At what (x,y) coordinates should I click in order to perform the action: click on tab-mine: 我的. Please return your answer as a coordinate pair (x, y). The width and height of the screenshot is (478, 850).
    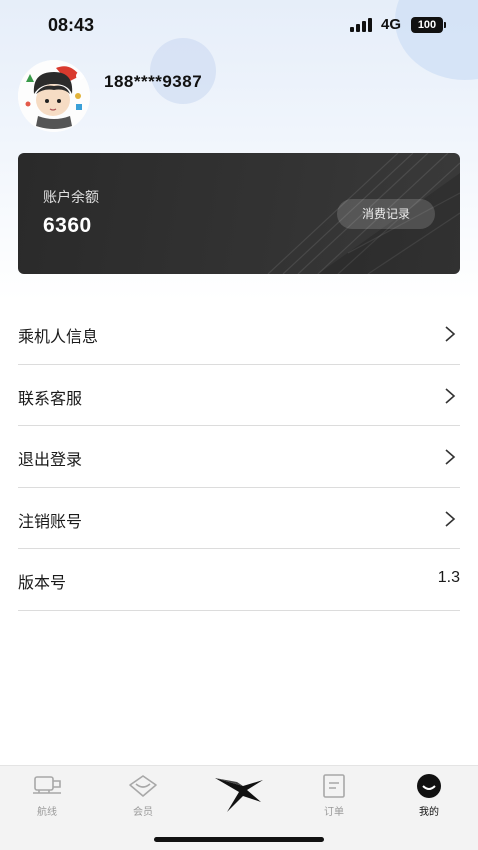
    Looking at the image, I should click on (429, 796).